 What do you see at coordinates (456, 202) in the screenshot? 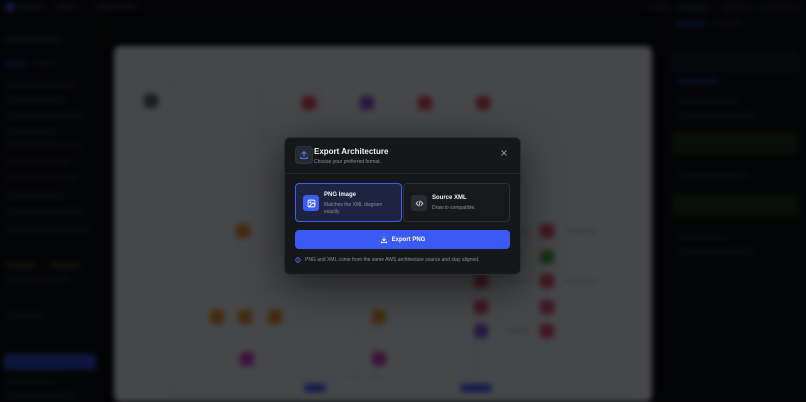
I see `format-option-xml: Source XML Draw.io compatible.` at bounding box center [456, 202].